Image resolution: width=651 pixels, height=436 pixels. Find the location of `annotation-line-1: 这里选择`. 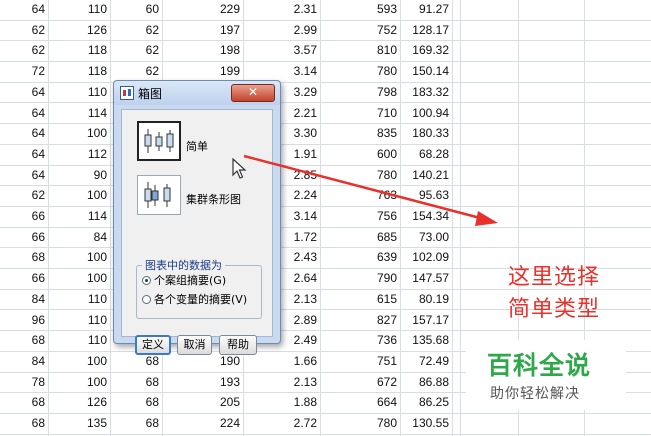

annotation-line-1: 这里选择 is located at coordinates (554, 277).